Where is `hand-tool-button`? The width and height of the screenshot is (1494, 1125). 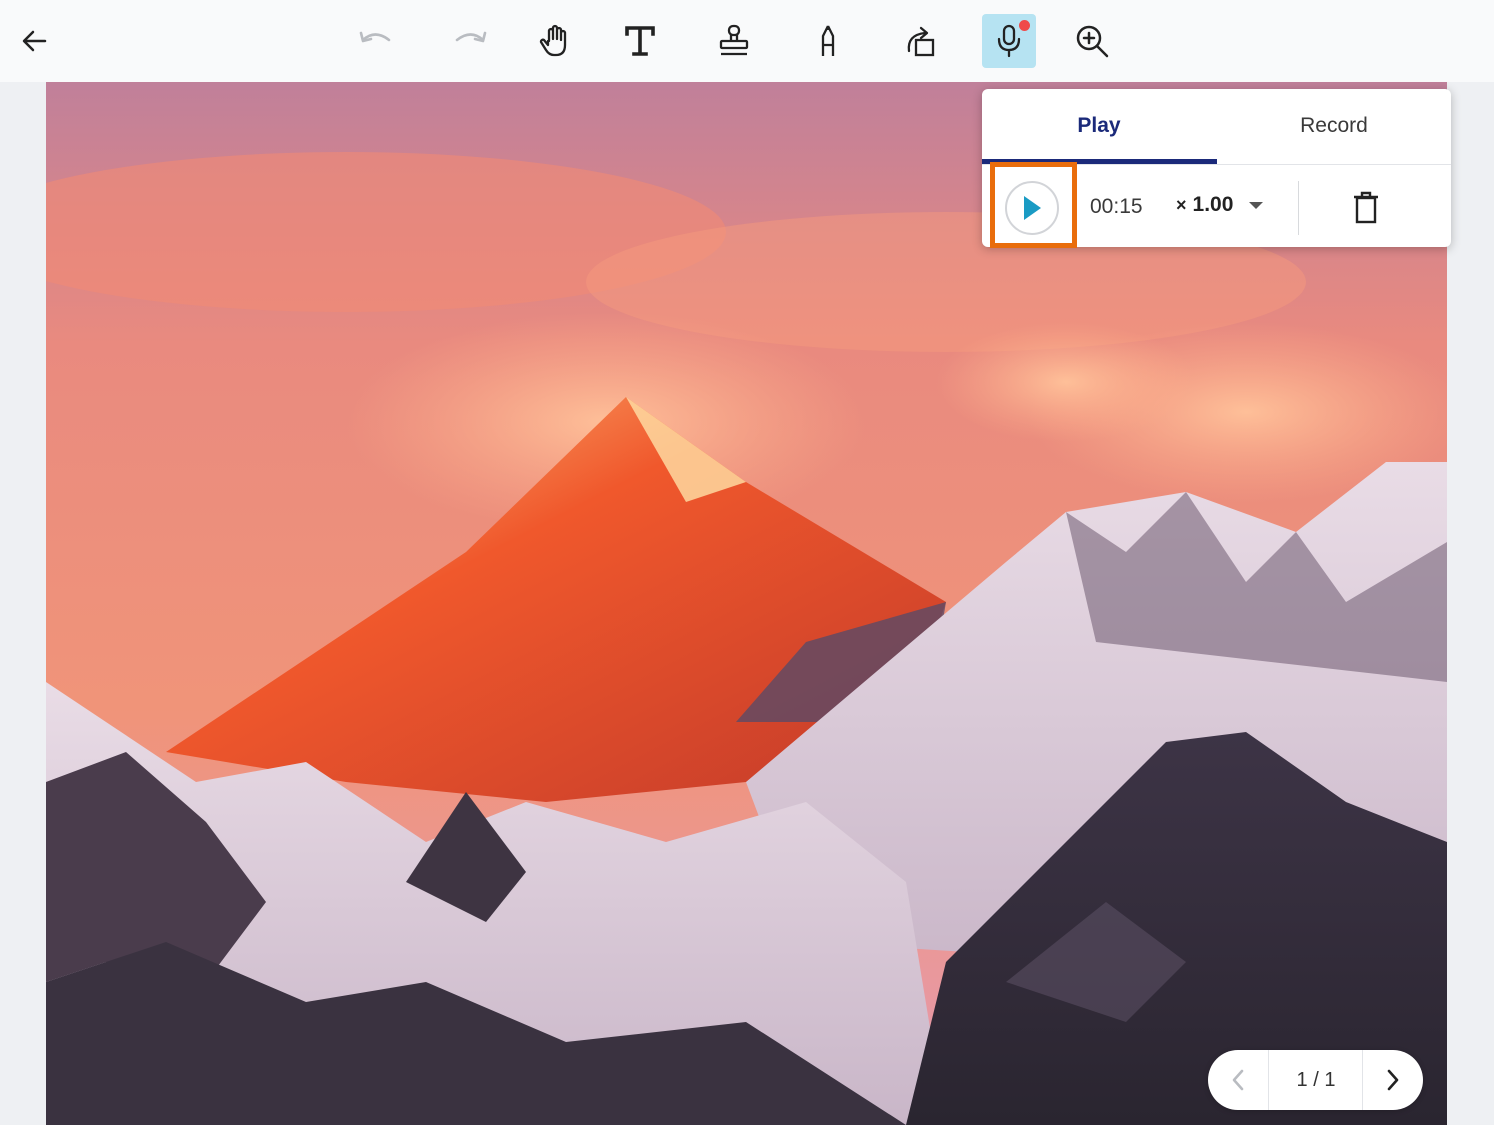 hand-tool-button is located at coordinates (555, 41).